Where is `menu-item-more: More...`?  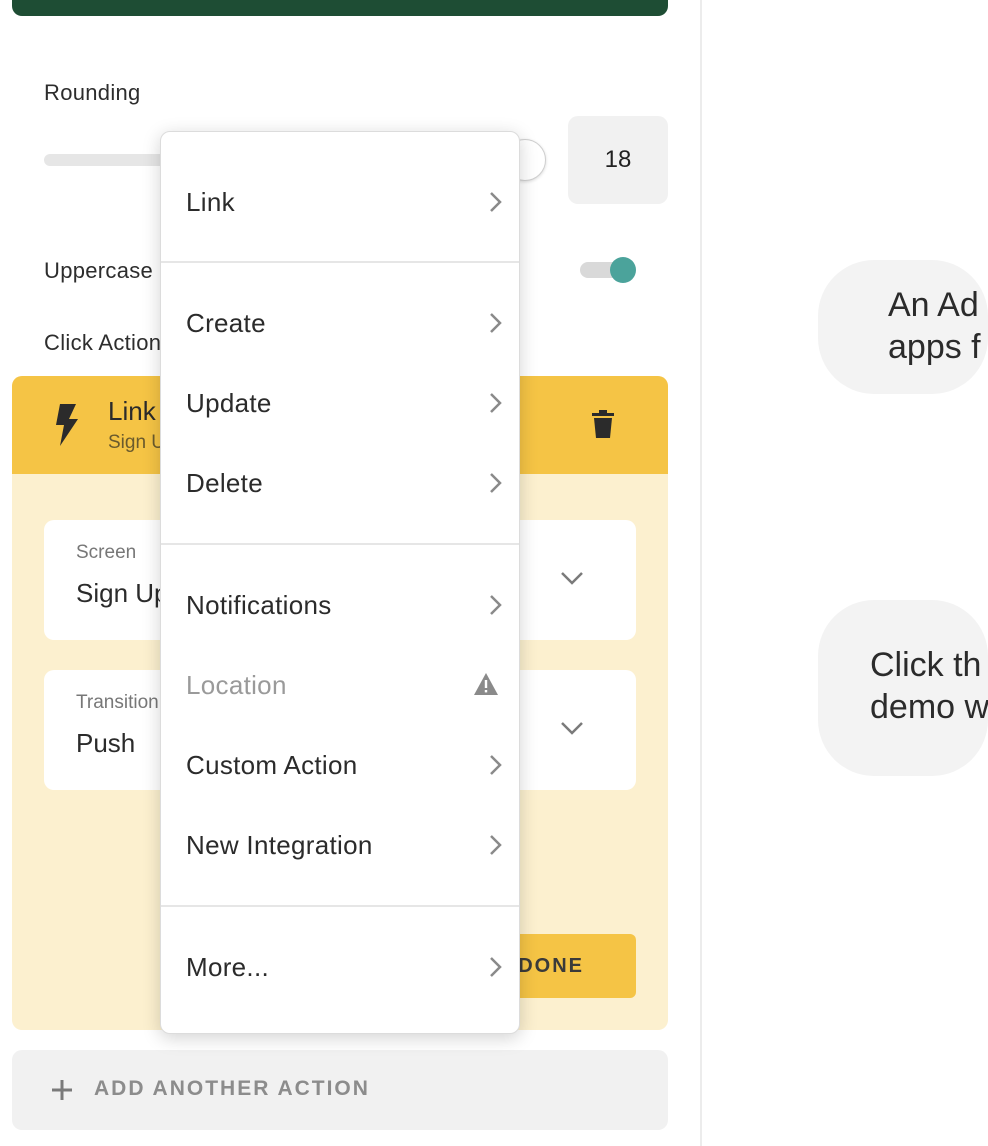
menu-item-more: More... is located at coordinates (340, 967).